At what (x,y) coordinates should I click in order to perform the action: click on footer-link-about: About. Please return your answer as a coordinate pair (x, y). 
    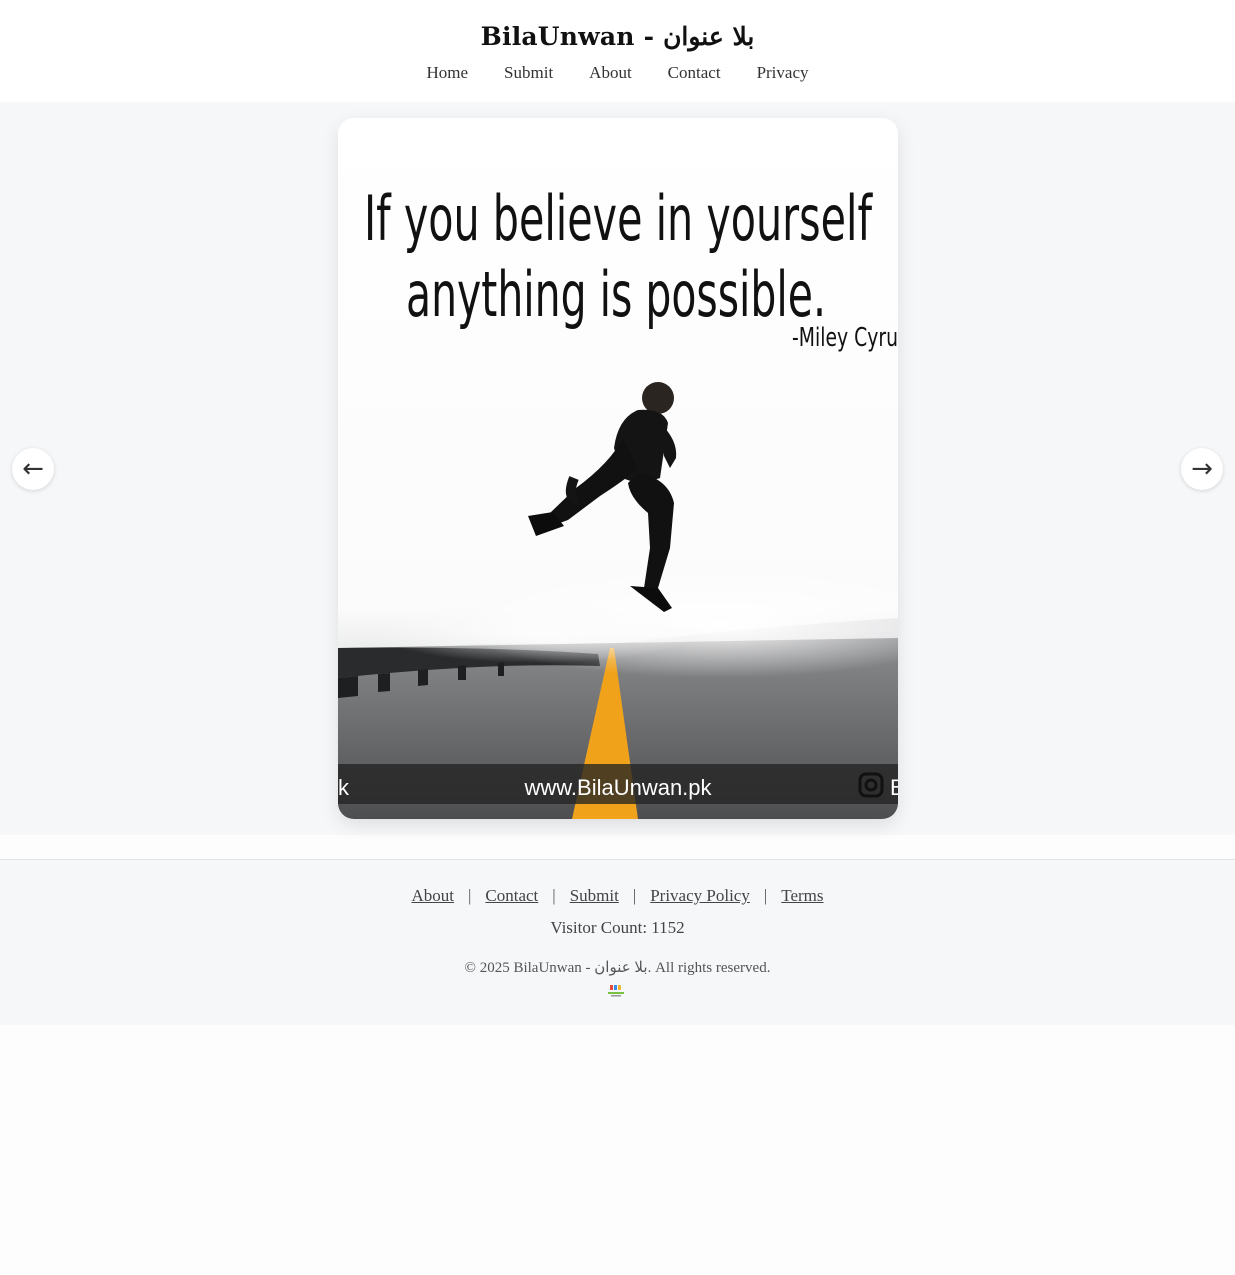
    Looking at the image, I should click on (432, 896).